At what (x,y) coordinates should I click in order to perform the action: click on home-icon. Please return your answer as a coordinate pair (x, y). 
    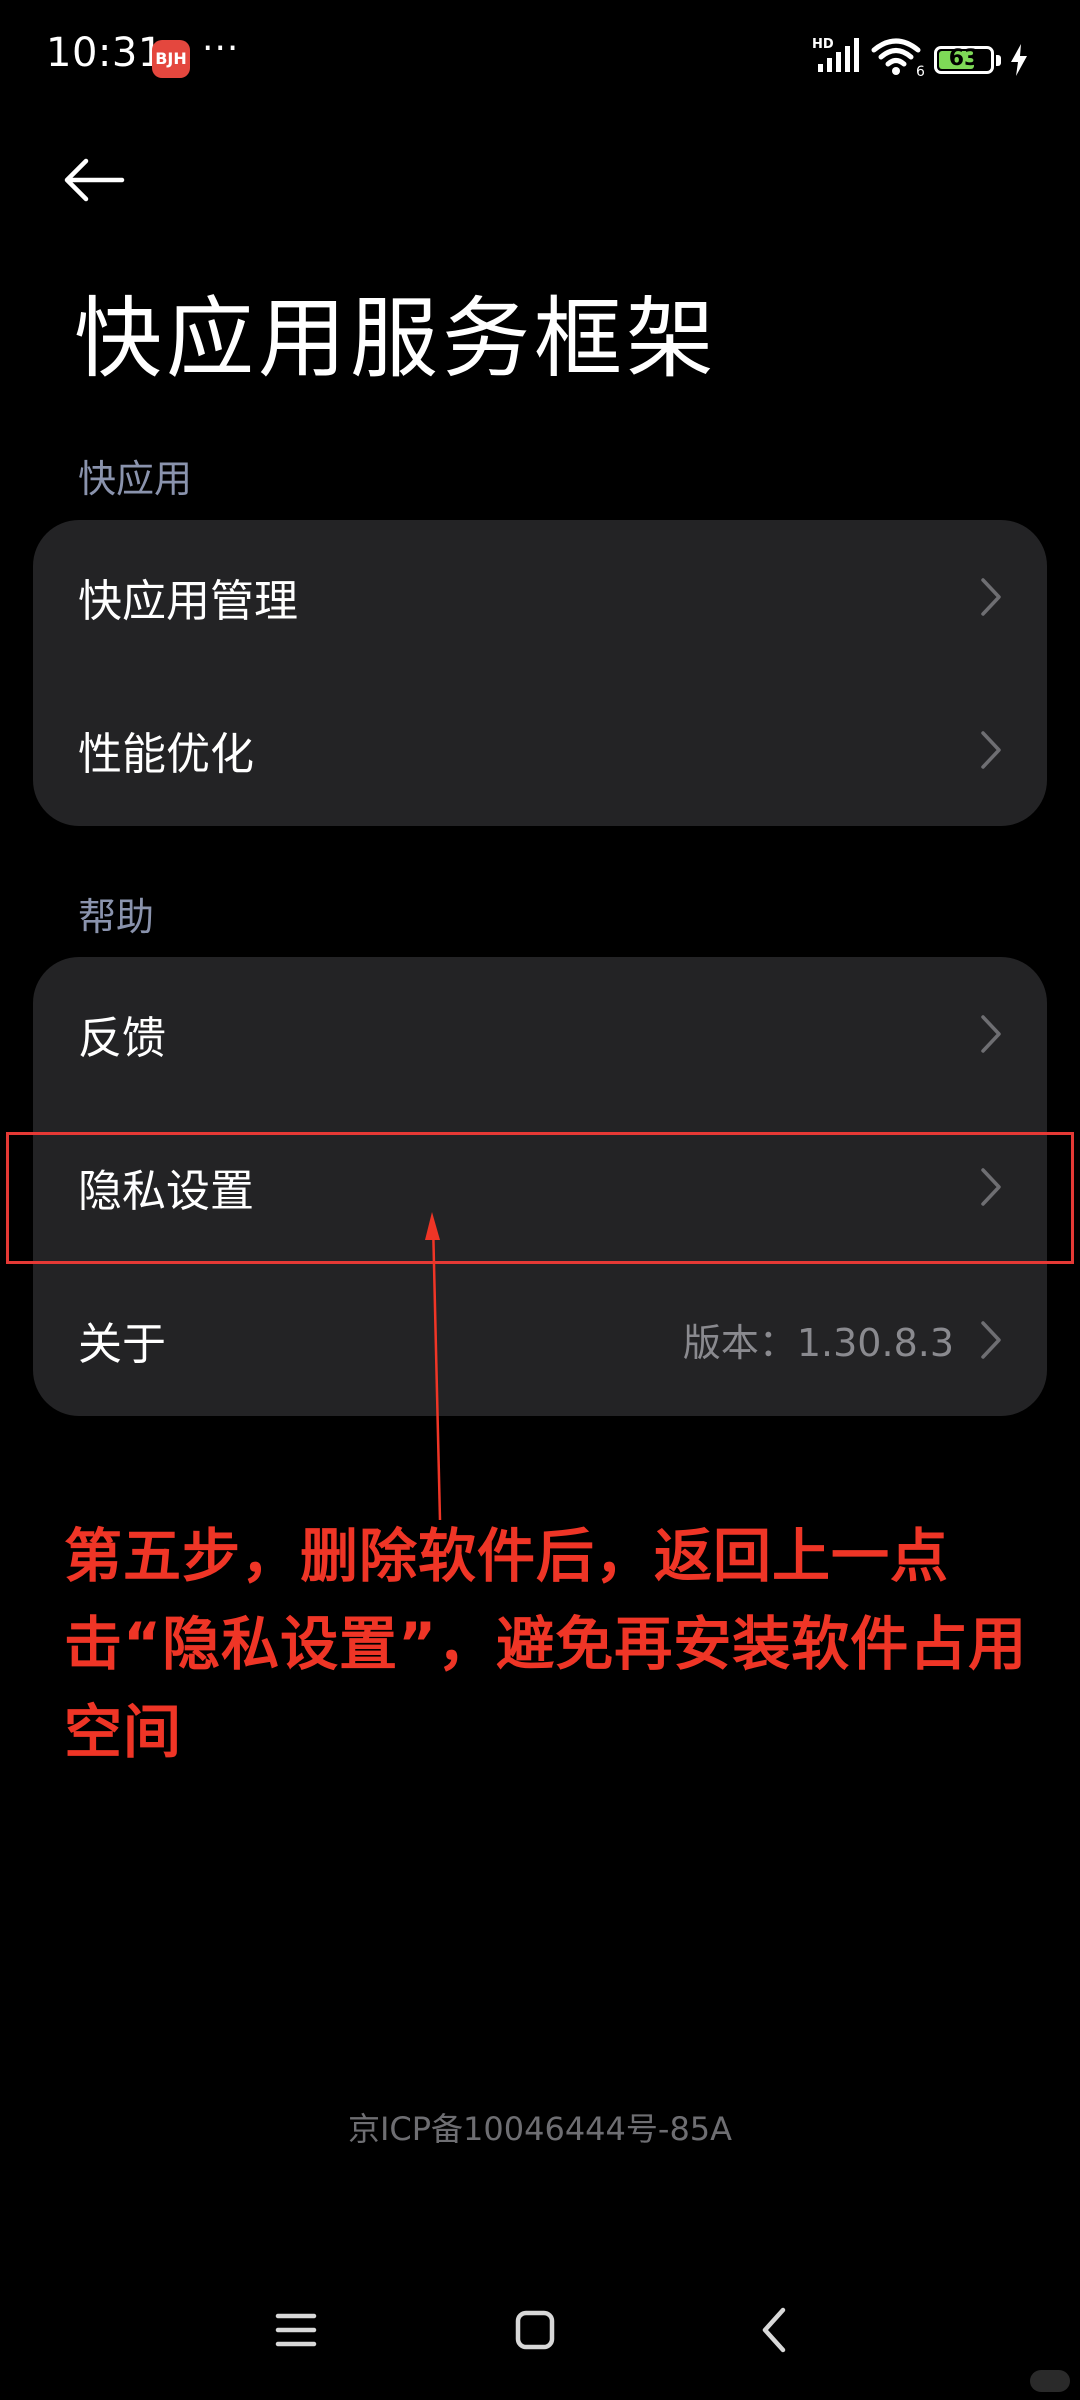
    Looking at the image, I should click on (535, 2330).